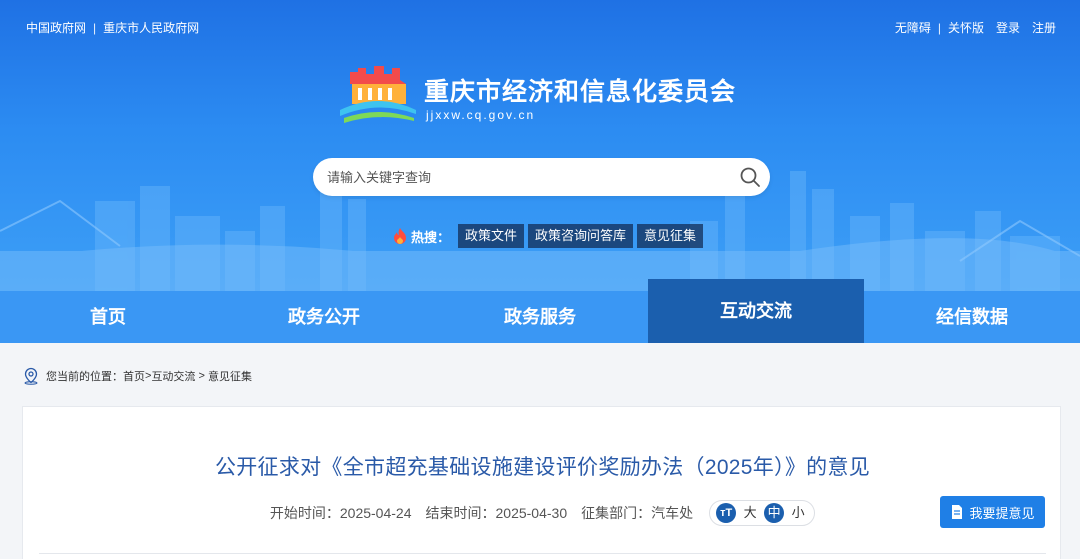  Describe the element at coordinates (913, 27) in the screenshot. I see `link-accessibility: 无障碍` at that location.